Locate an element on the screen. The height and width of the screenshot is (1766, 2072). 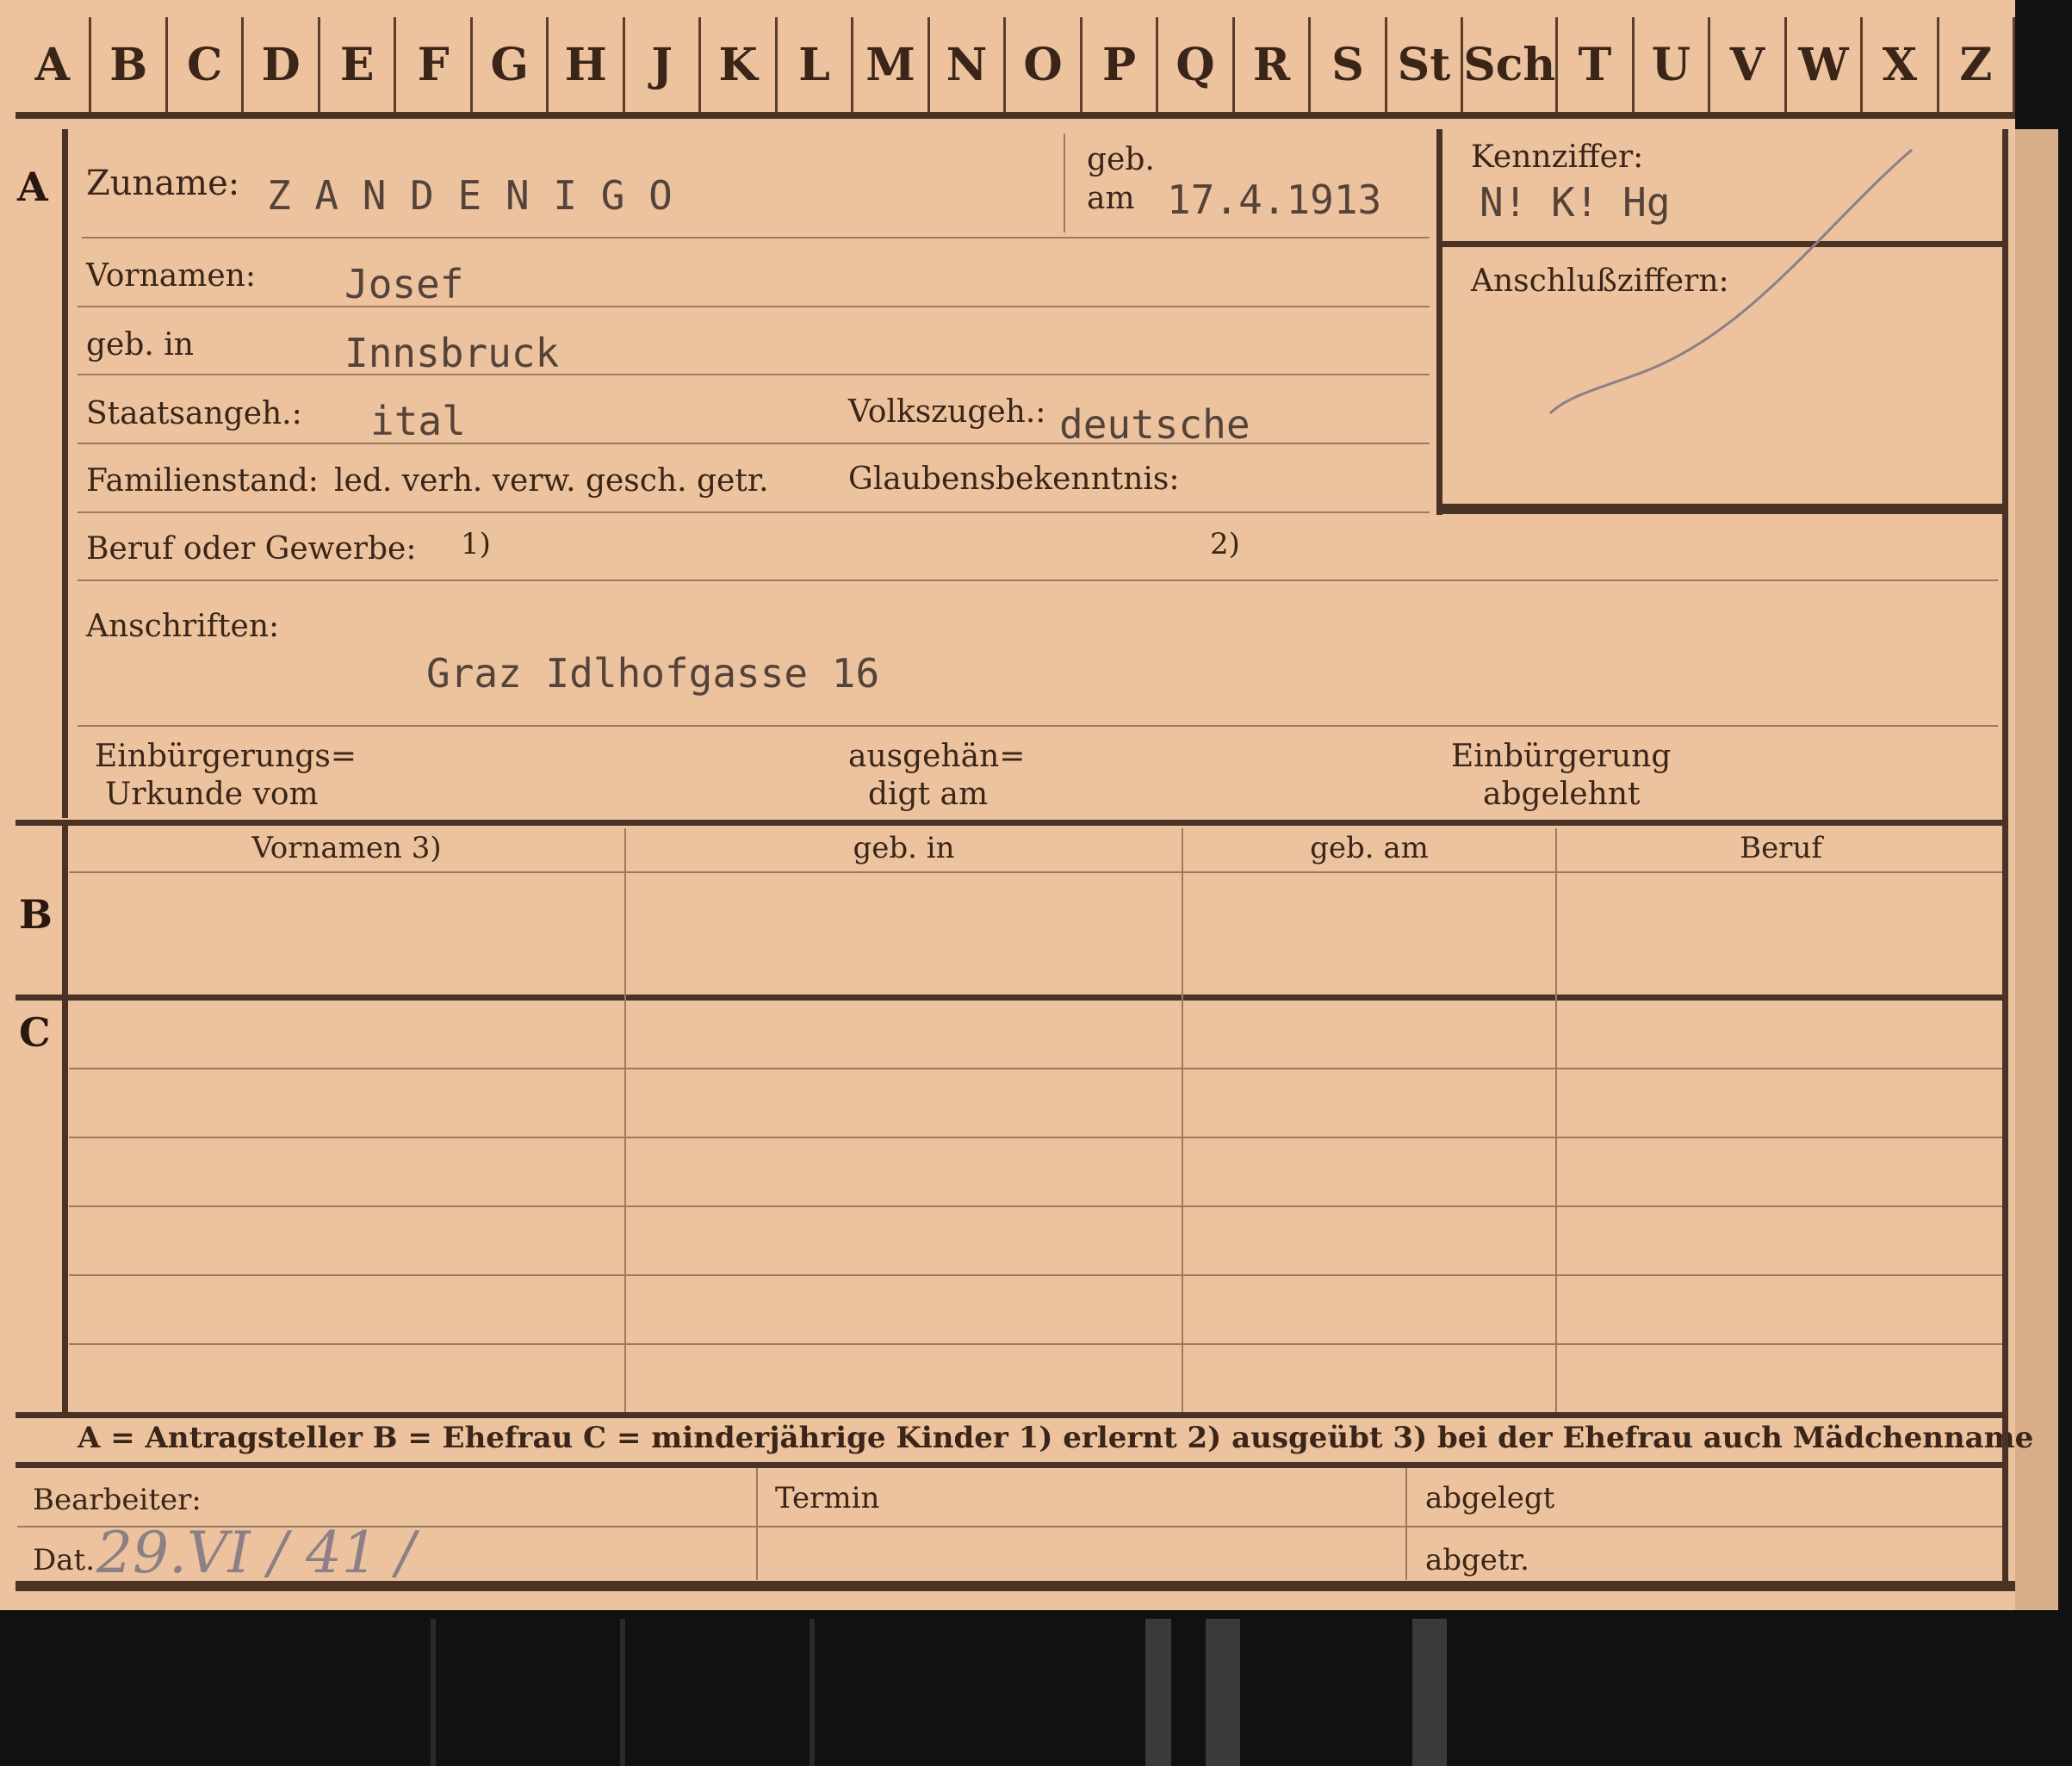
einbuergerung-label-1: Einbürgerung is located at coordinates (1561, 756).